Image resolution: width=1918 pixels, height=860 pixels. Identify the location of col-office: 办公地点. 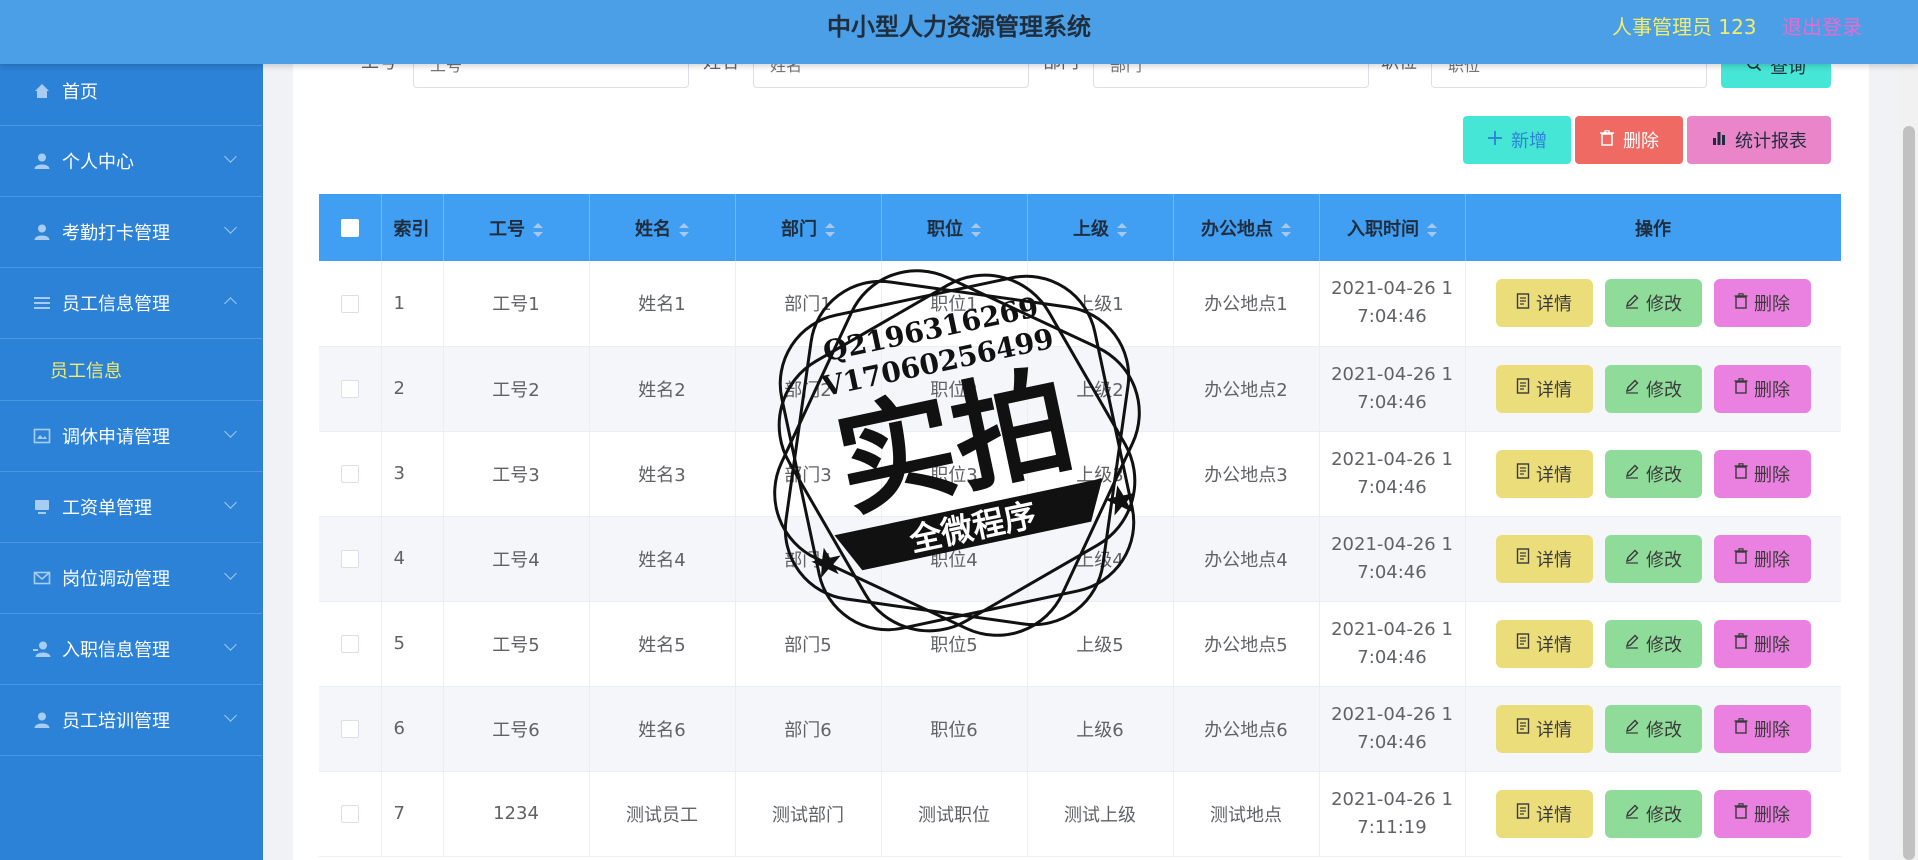
(1246, 227).